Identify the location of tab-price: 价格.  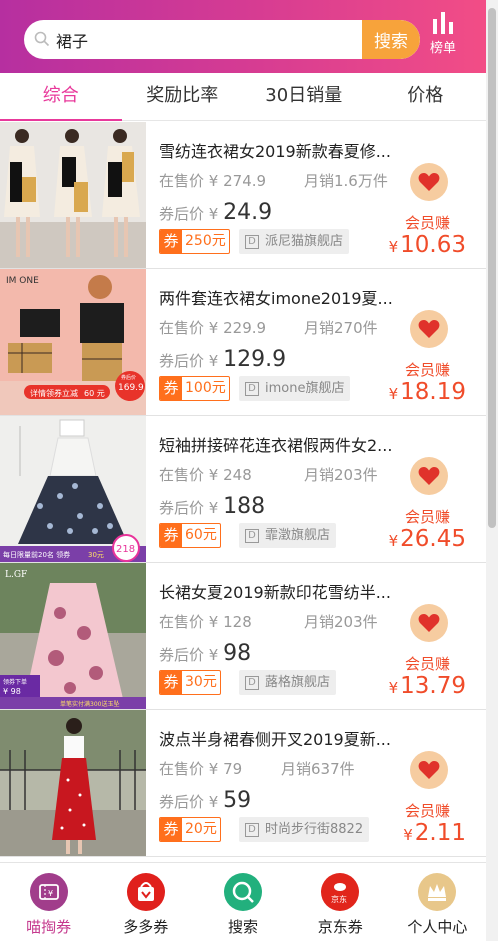
(426, 96).